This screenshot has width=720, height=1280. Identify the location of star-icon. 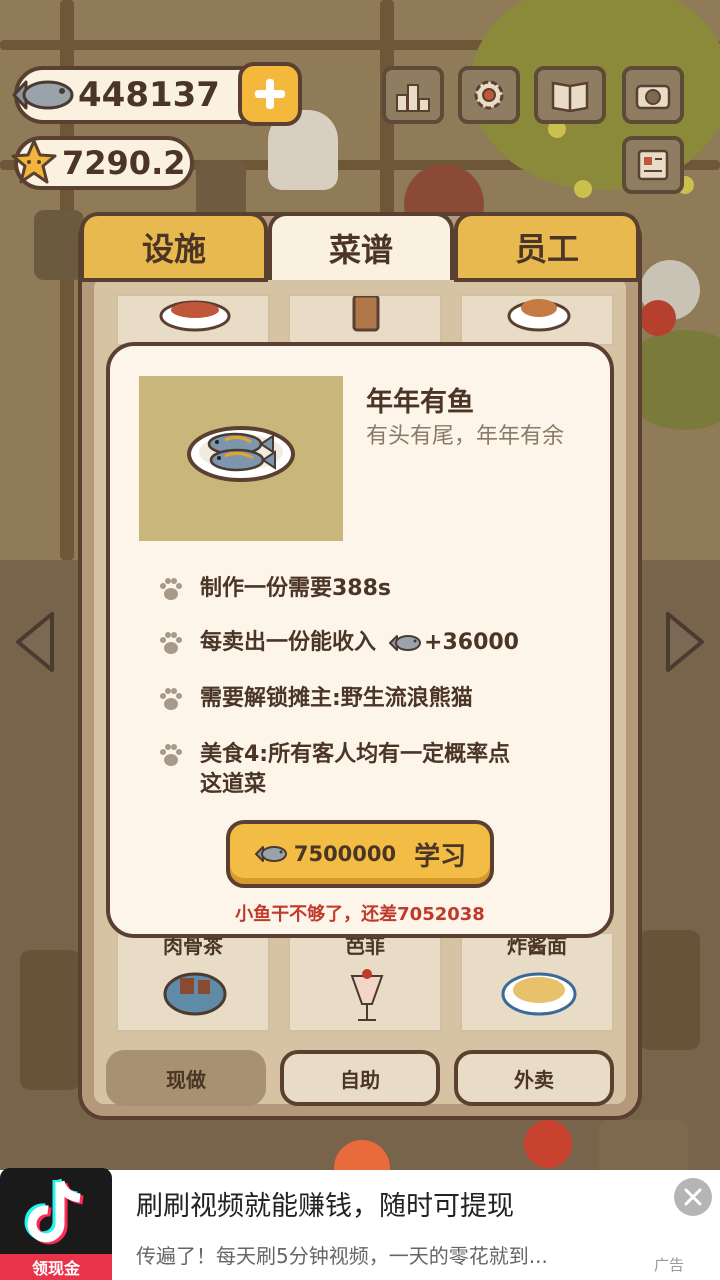
(34, 161).